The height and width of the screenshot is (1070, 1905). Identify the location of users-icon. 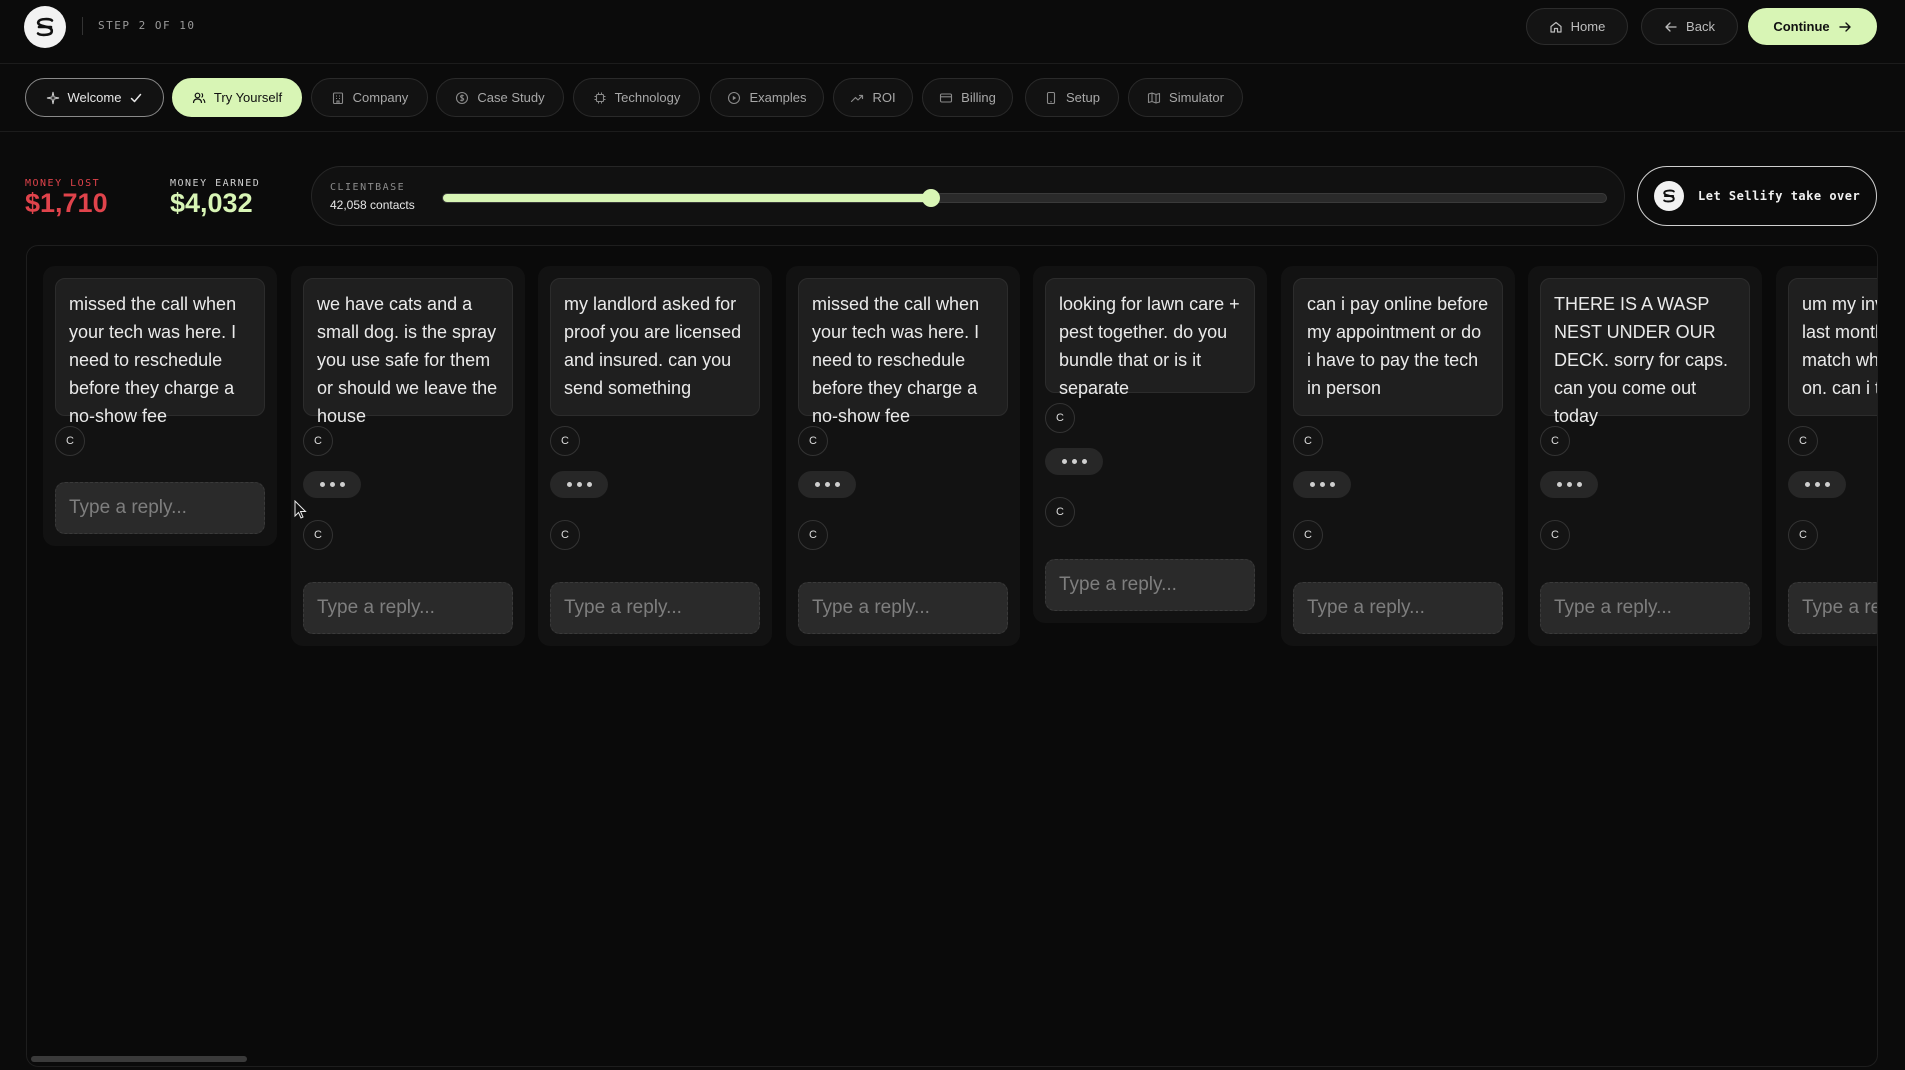
(199, 97).